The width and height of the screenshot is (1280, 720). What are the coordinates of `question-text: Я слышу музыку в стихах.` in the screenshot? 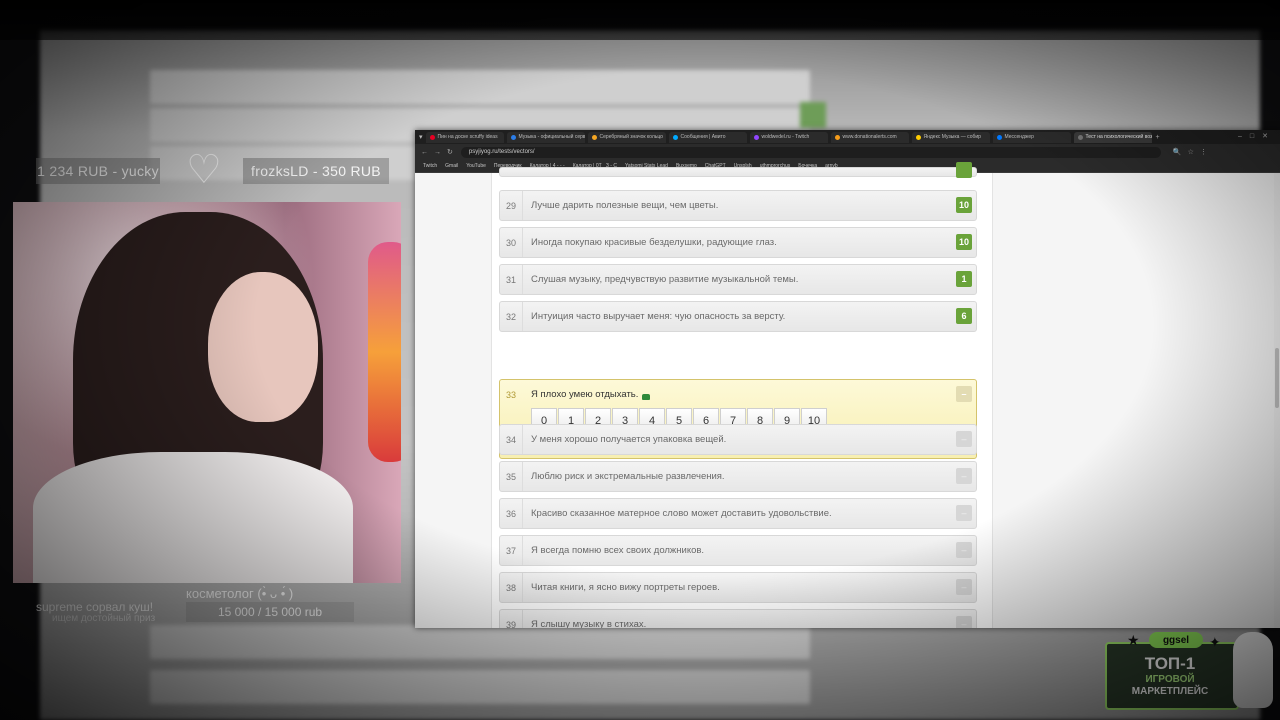 It's located at (589, 623).